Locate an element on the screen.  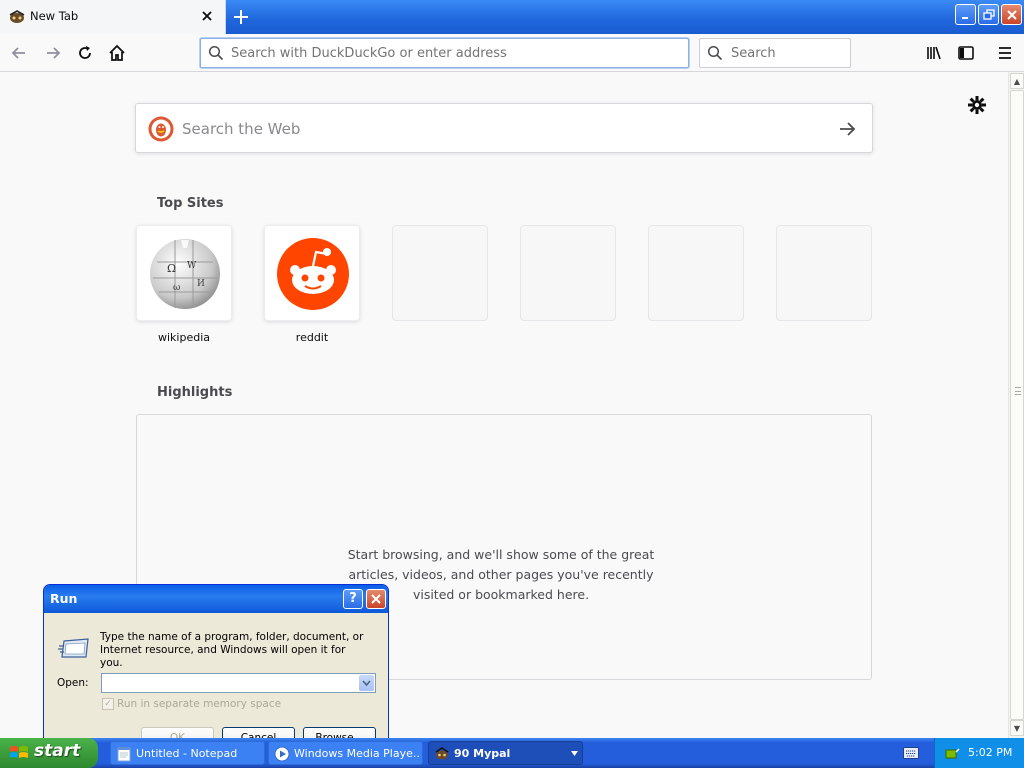
scrollbar-grip is located at coordinates (1018, 391).